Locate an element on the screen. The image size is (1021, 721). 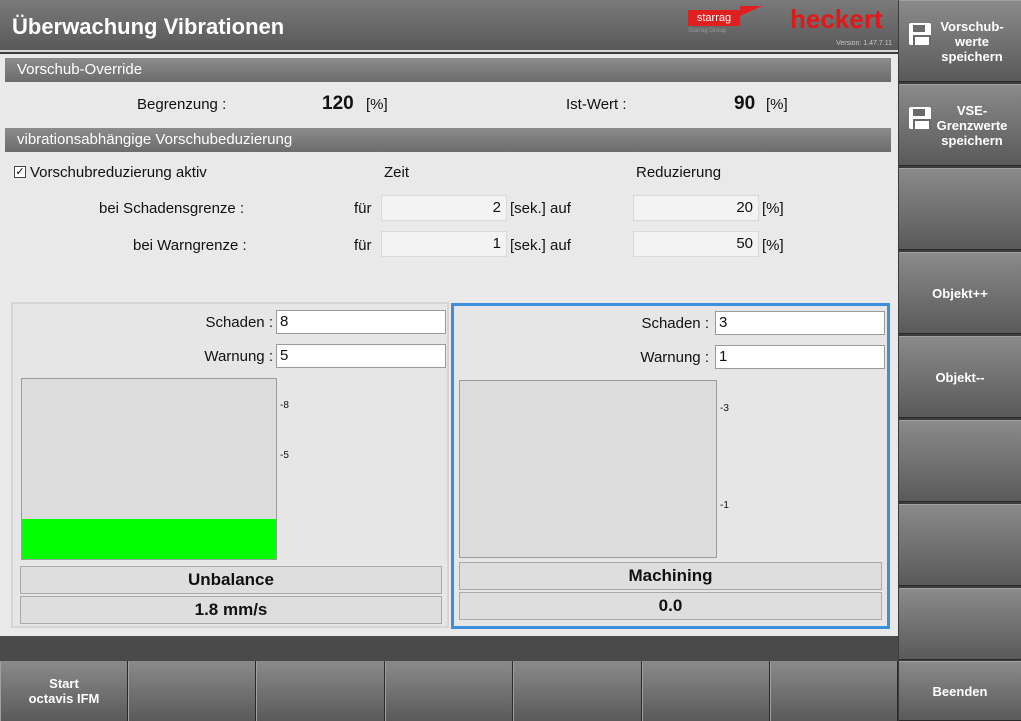
warning-reduction-unit: [%] is located at coordinates (773, 245).